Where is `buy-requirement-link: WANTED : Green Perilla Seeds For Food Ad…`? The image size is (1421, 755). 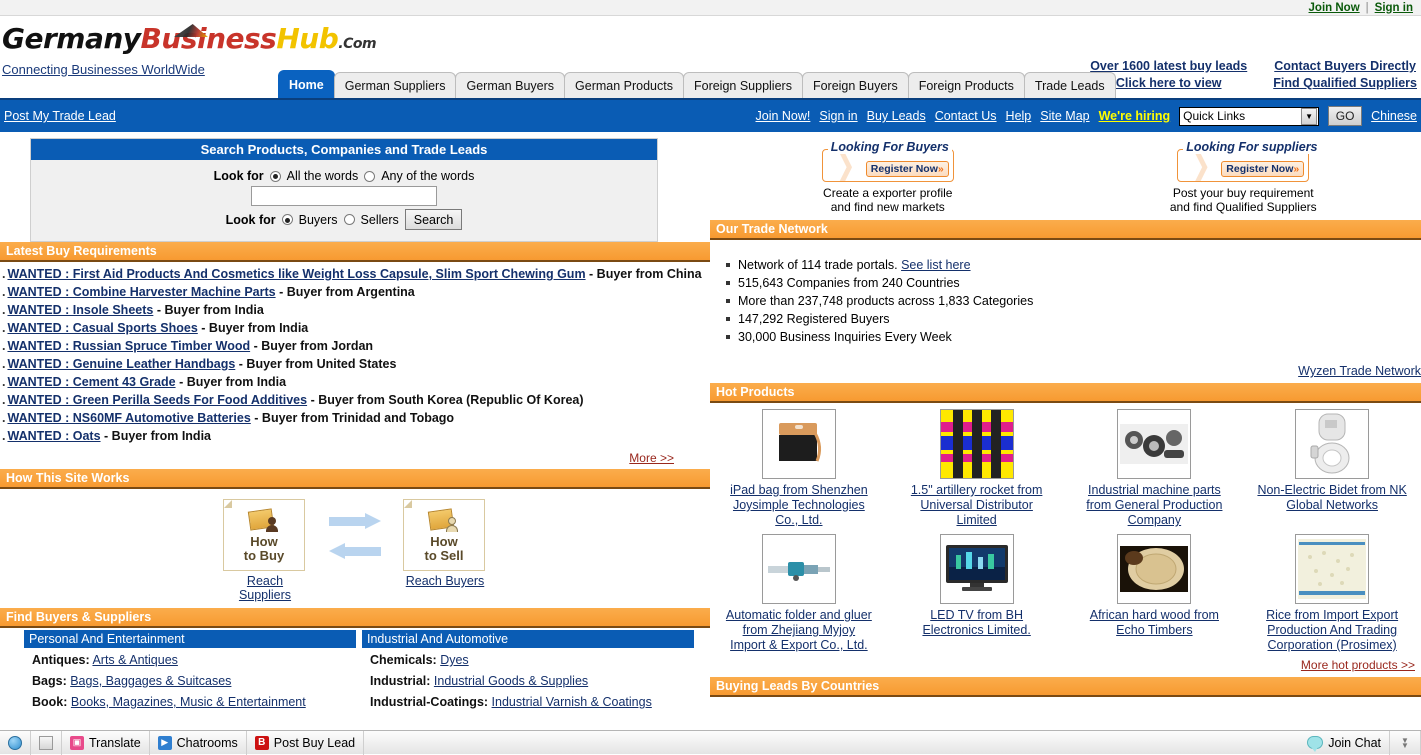
buy-requirement-link: WANTED : Green Perilla Seeds For Food Ad… is located at coordinates (157, 400).